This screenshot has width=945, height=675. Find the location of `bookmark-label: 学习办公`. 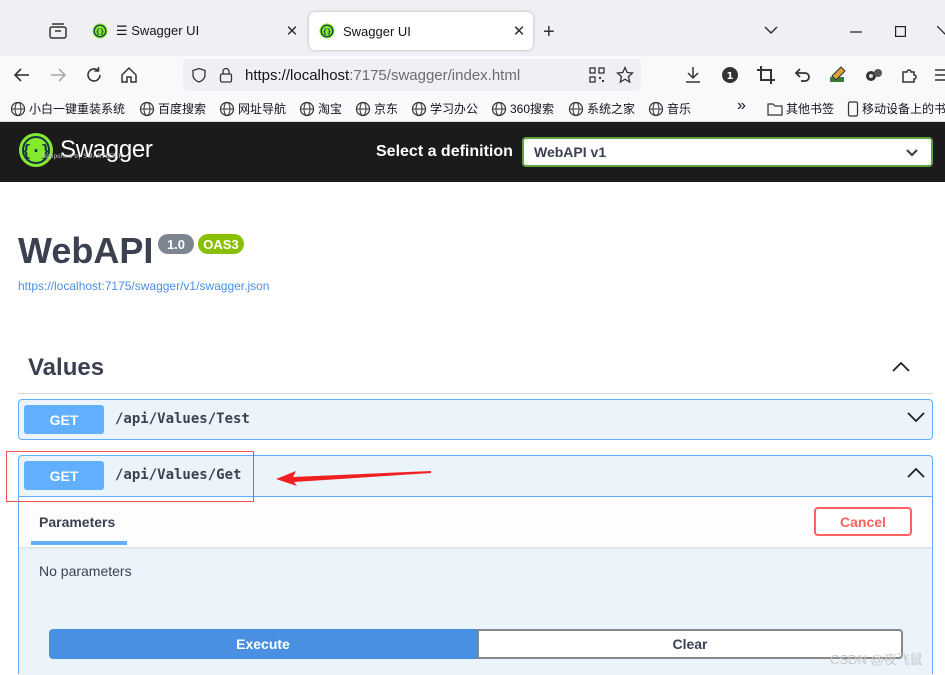

bookmark-label: 学习办公 is located at coordinates (454, 109).